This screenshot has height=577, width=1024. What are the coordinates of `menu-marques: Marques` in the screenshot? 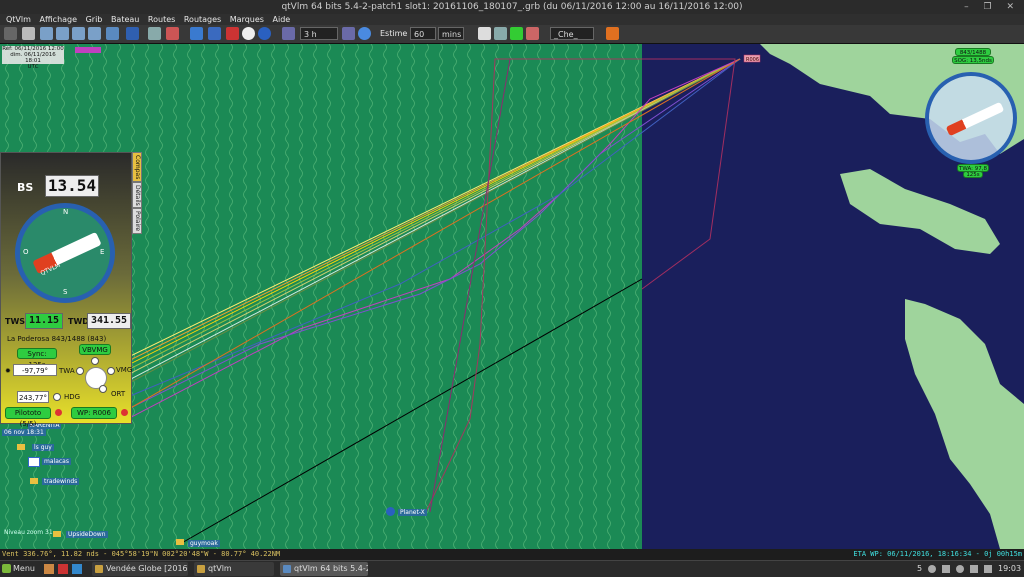 It's located at (247, 19).